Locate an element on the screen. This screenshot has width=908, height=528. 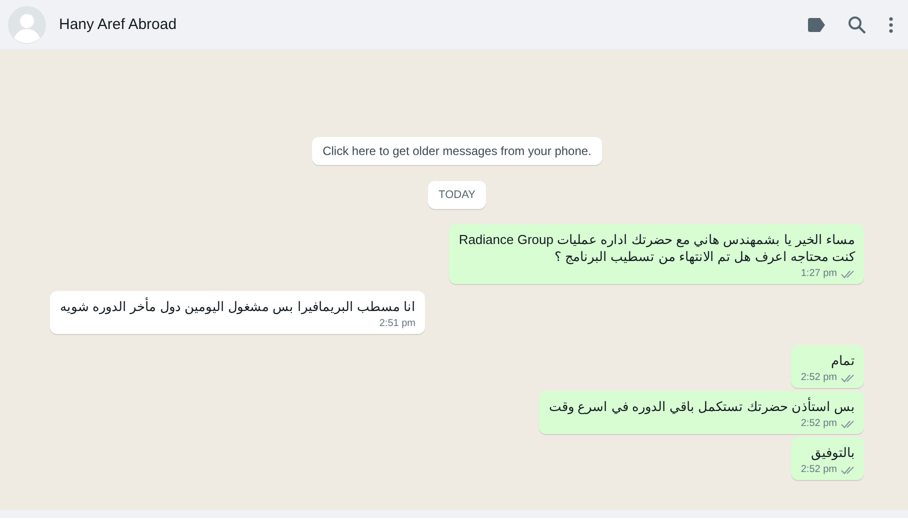
message-text: مساء الخير يا بشمهندس هاني مع حضرتك اداره عمليات Radiance Group is located at coordinates (656, 239).